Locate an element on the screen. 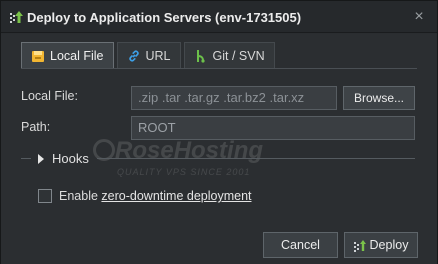 This screenshot has height=264, width=438. close-icon: × is located at coordinates (419, 17).